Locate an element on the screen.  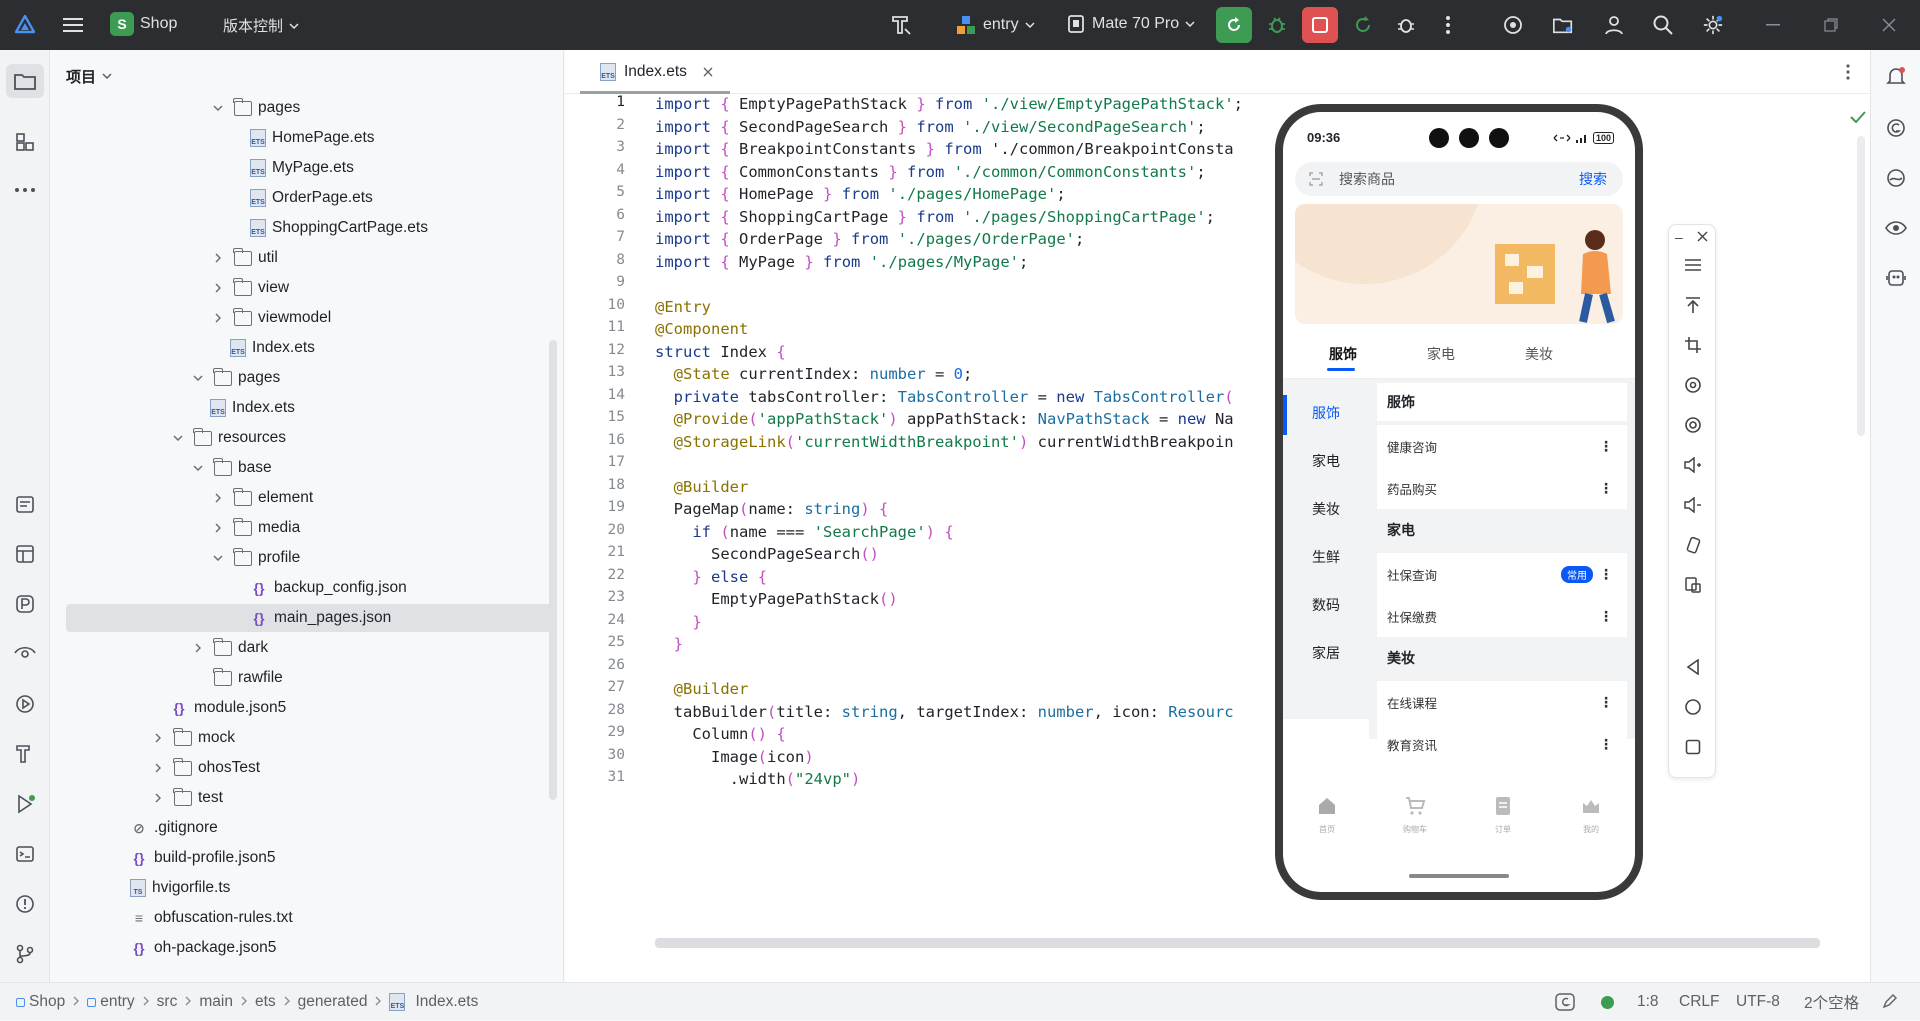
more-tools-icon is located at coordinates (25, 190).